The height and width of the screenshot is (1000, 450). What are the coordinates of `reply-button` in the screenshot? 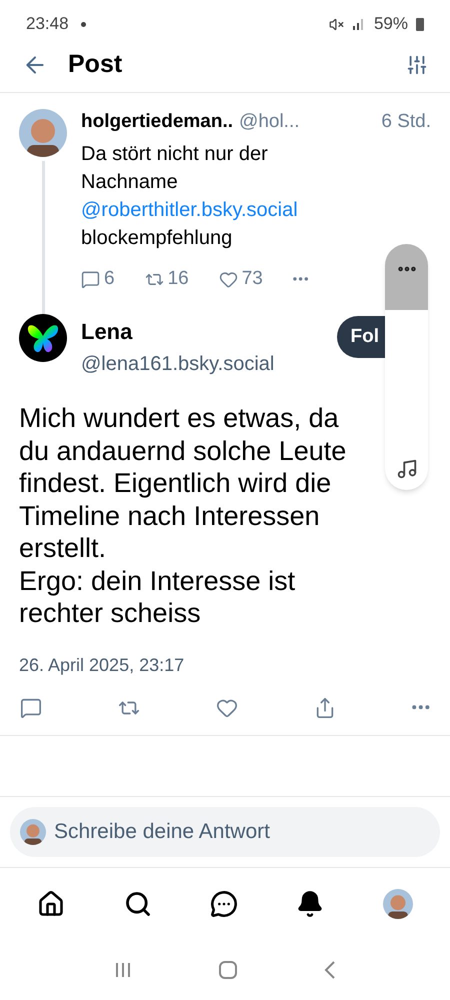 It's located at (31, 707).